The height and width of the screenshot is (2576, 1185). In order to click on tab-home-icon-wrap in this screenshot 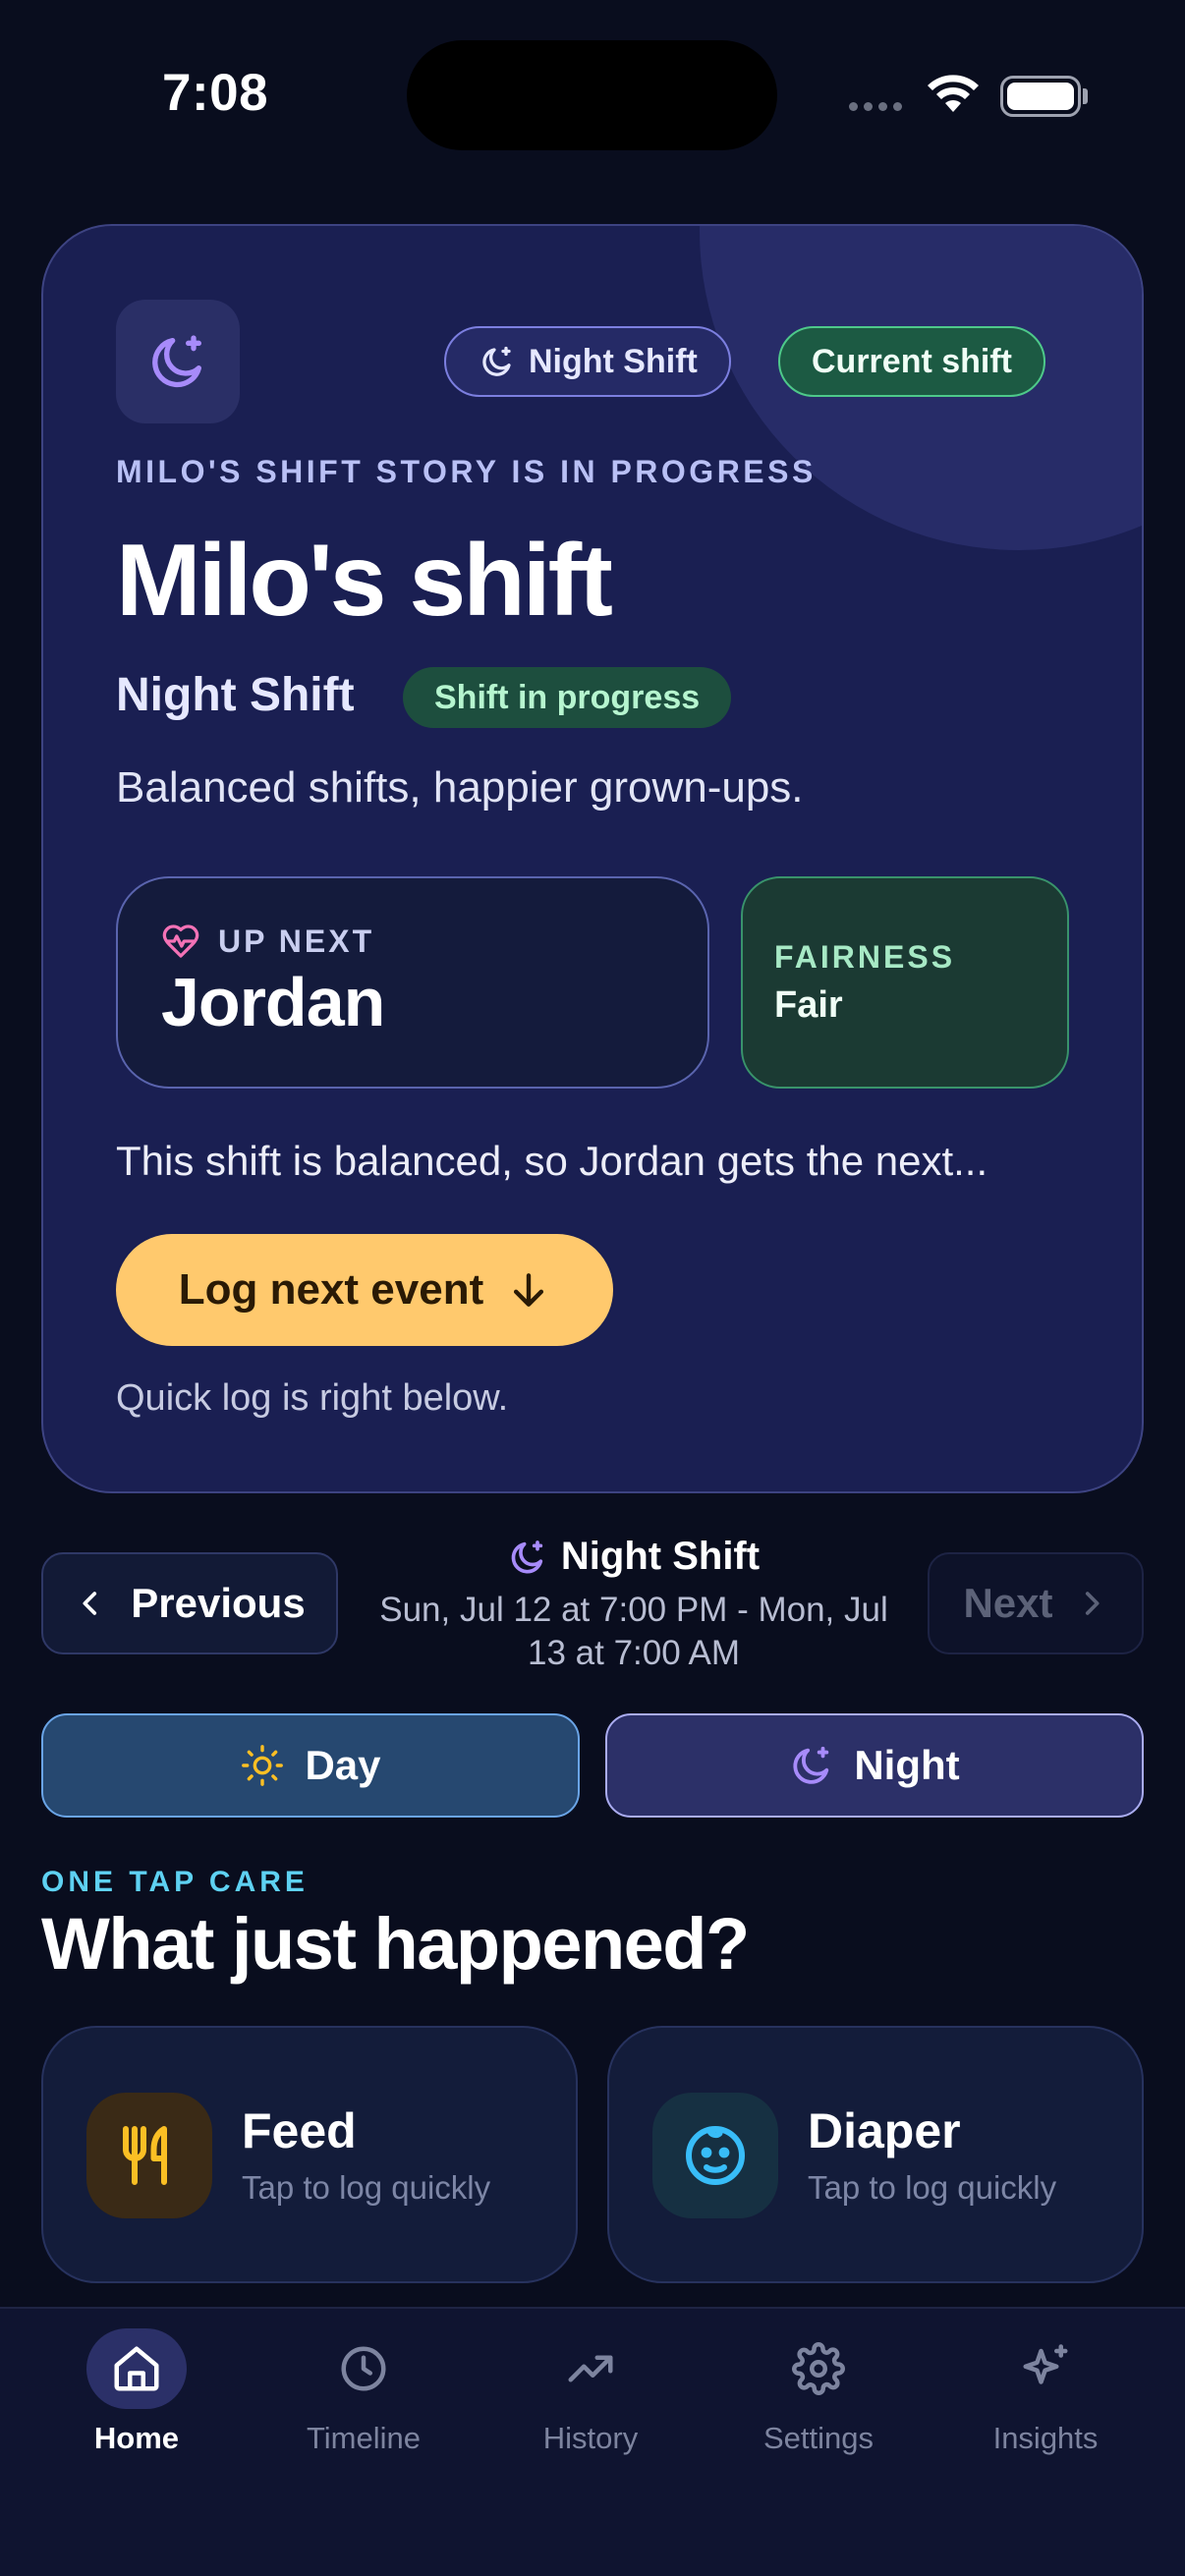, I will do `click(136, 2368)`.